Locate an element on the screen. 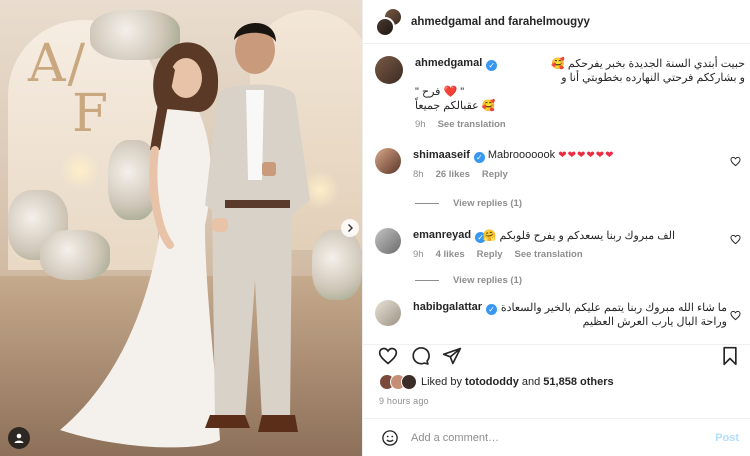 This screenshot has height=456, width=750. save-button is located at coordinates (730, 356).